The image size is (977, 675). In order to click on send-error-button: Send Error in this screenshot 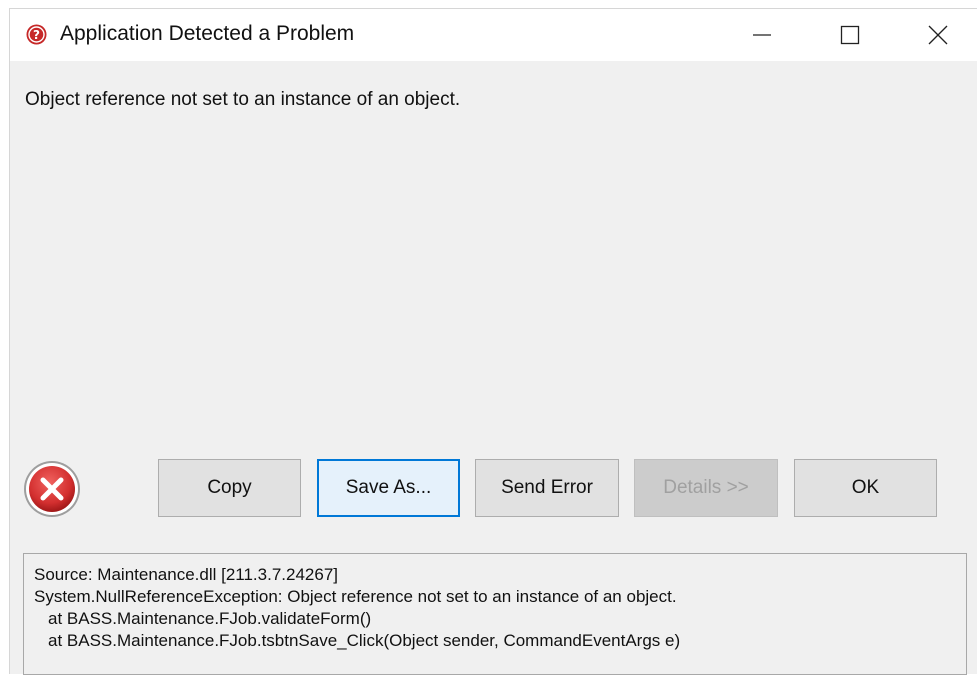, I will do `click(547, 488)`.